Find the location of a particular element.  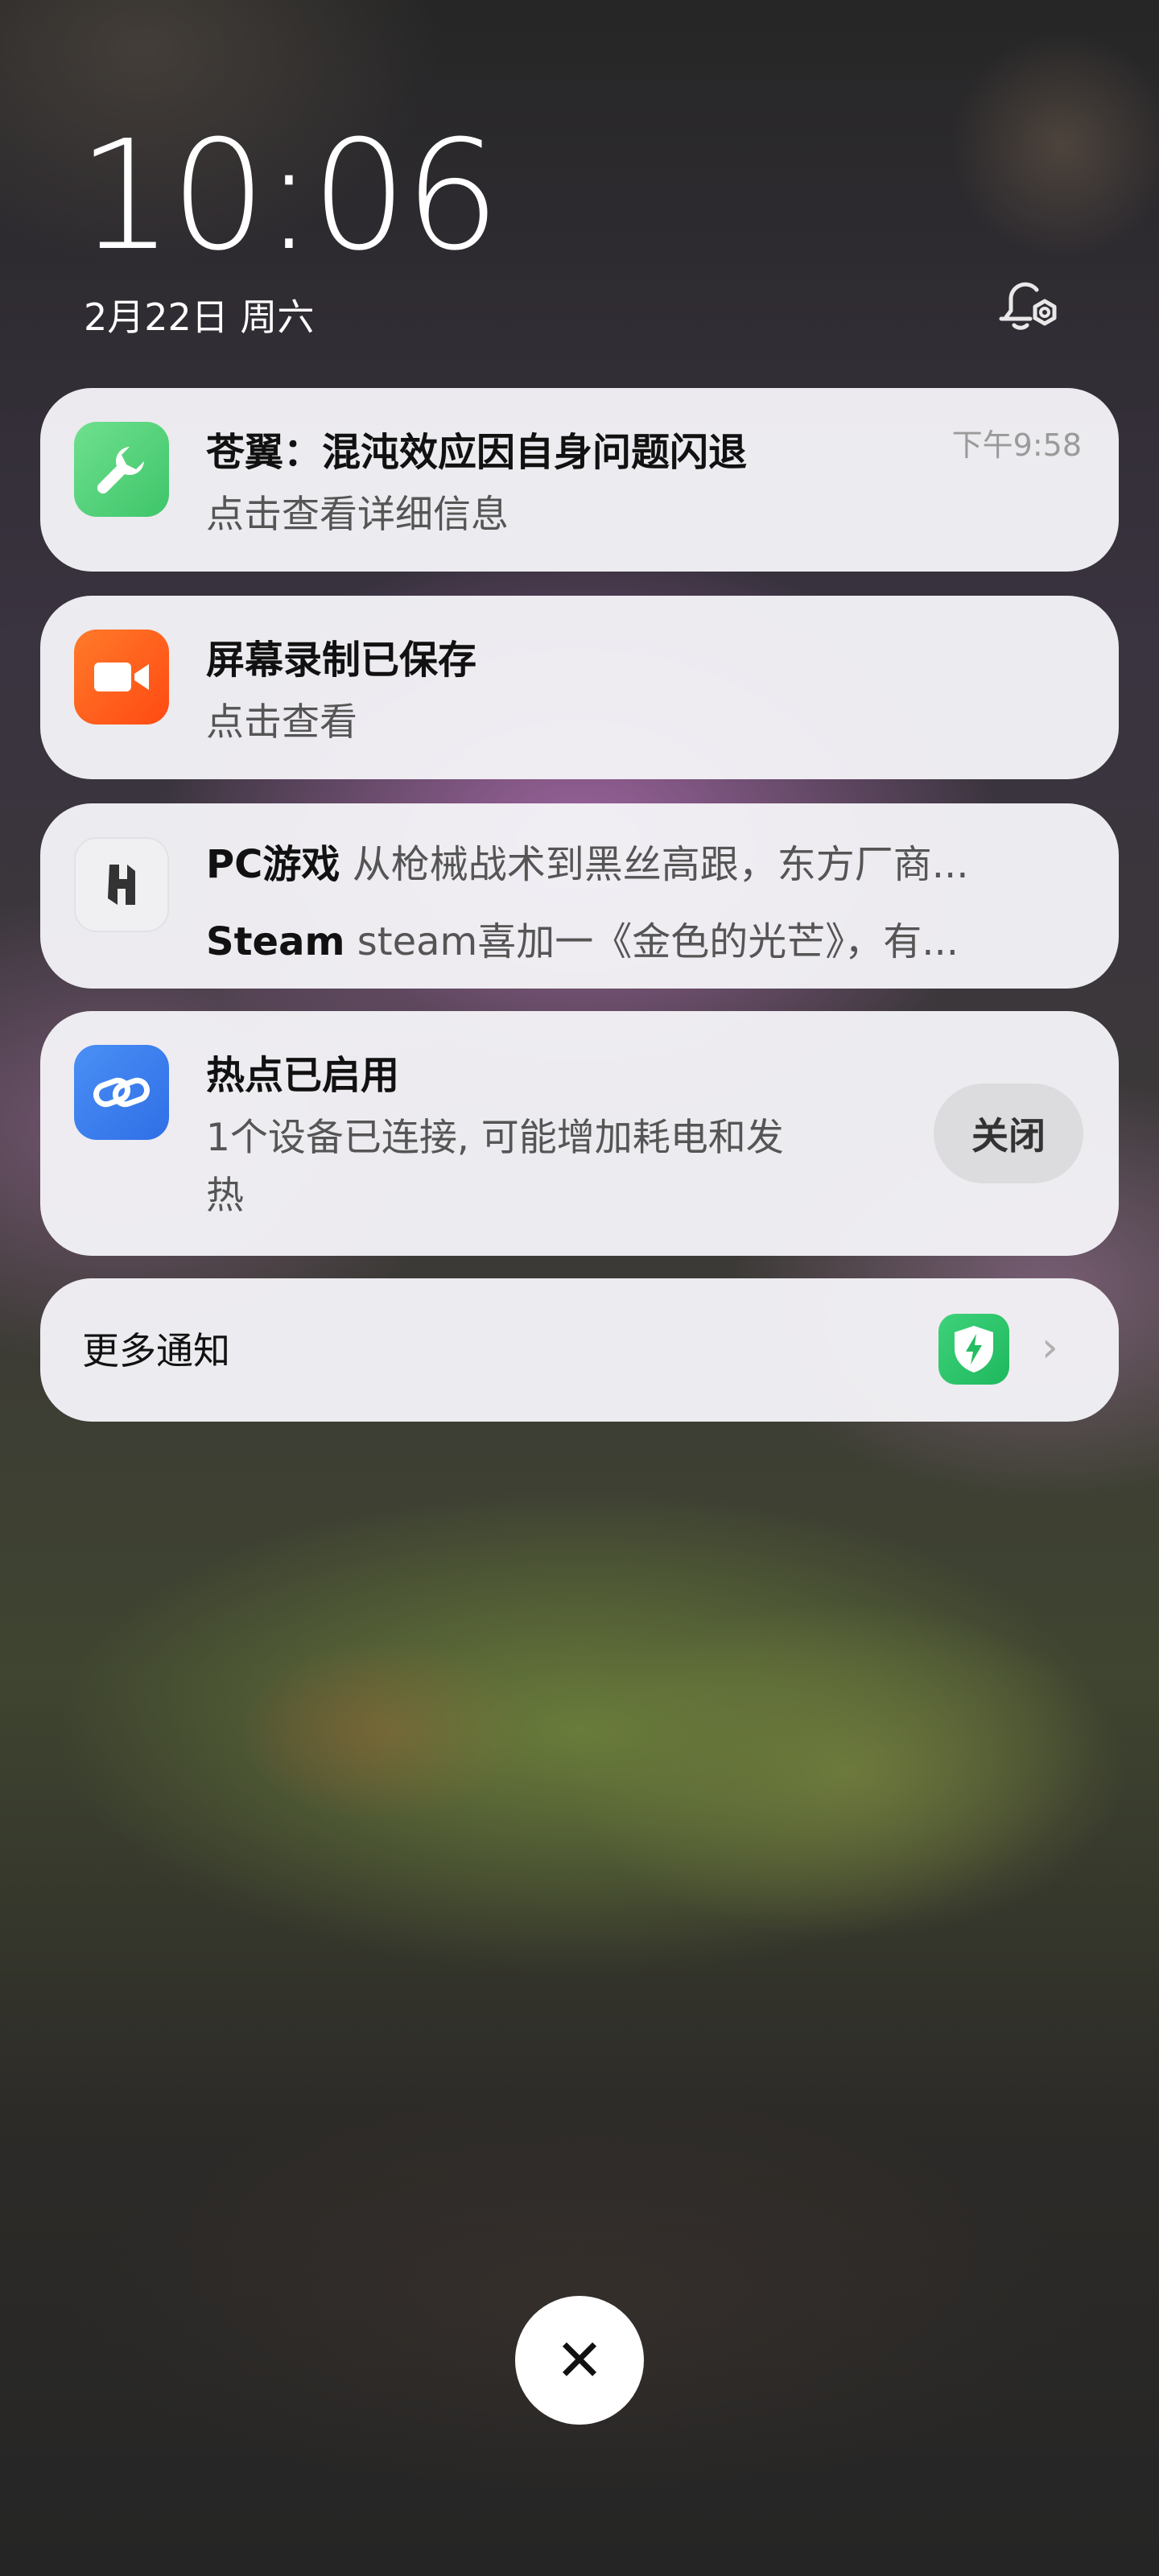

turn-off-hotspot-button: 关闭 is located at coordinates (1008, 1133).